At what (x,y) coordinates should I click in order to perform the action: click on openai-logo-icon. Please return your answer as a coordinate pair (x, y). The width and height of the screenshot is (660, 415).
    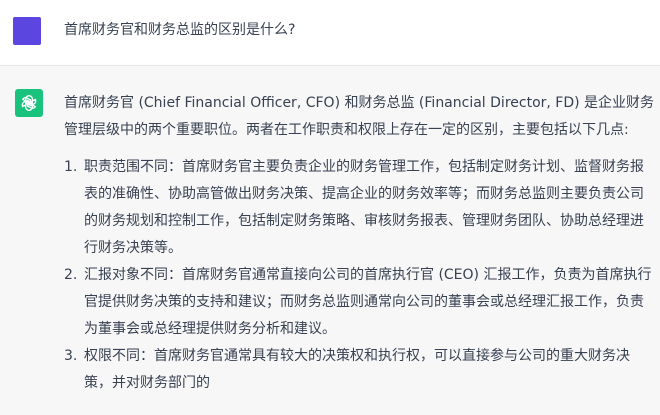
    Looking at the image, I should click on (29, 103).